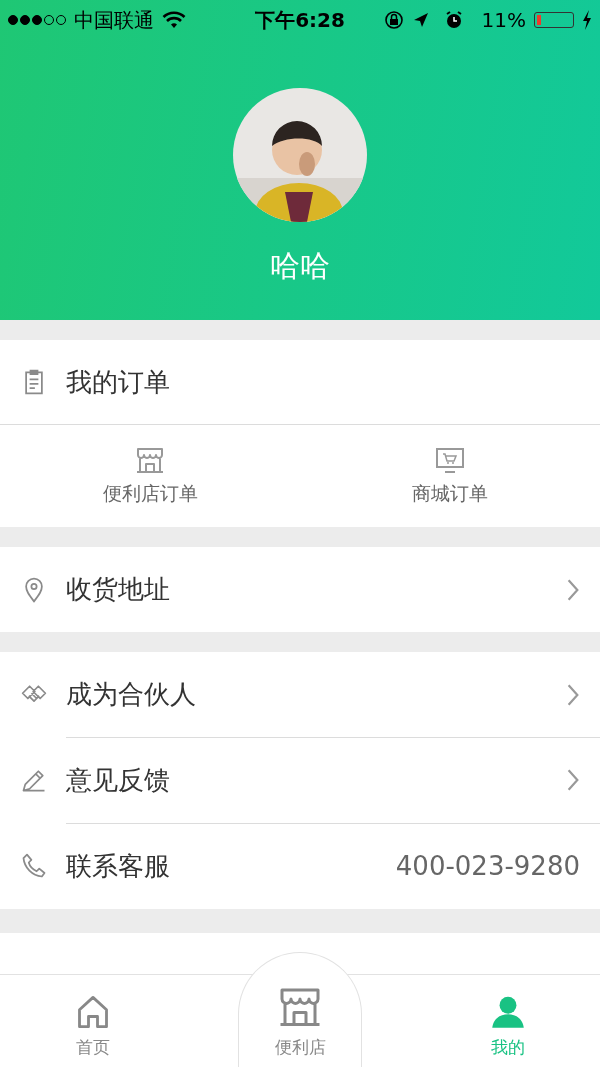  I want to click on phone-number: 400-023-9280, so click(487, 866).